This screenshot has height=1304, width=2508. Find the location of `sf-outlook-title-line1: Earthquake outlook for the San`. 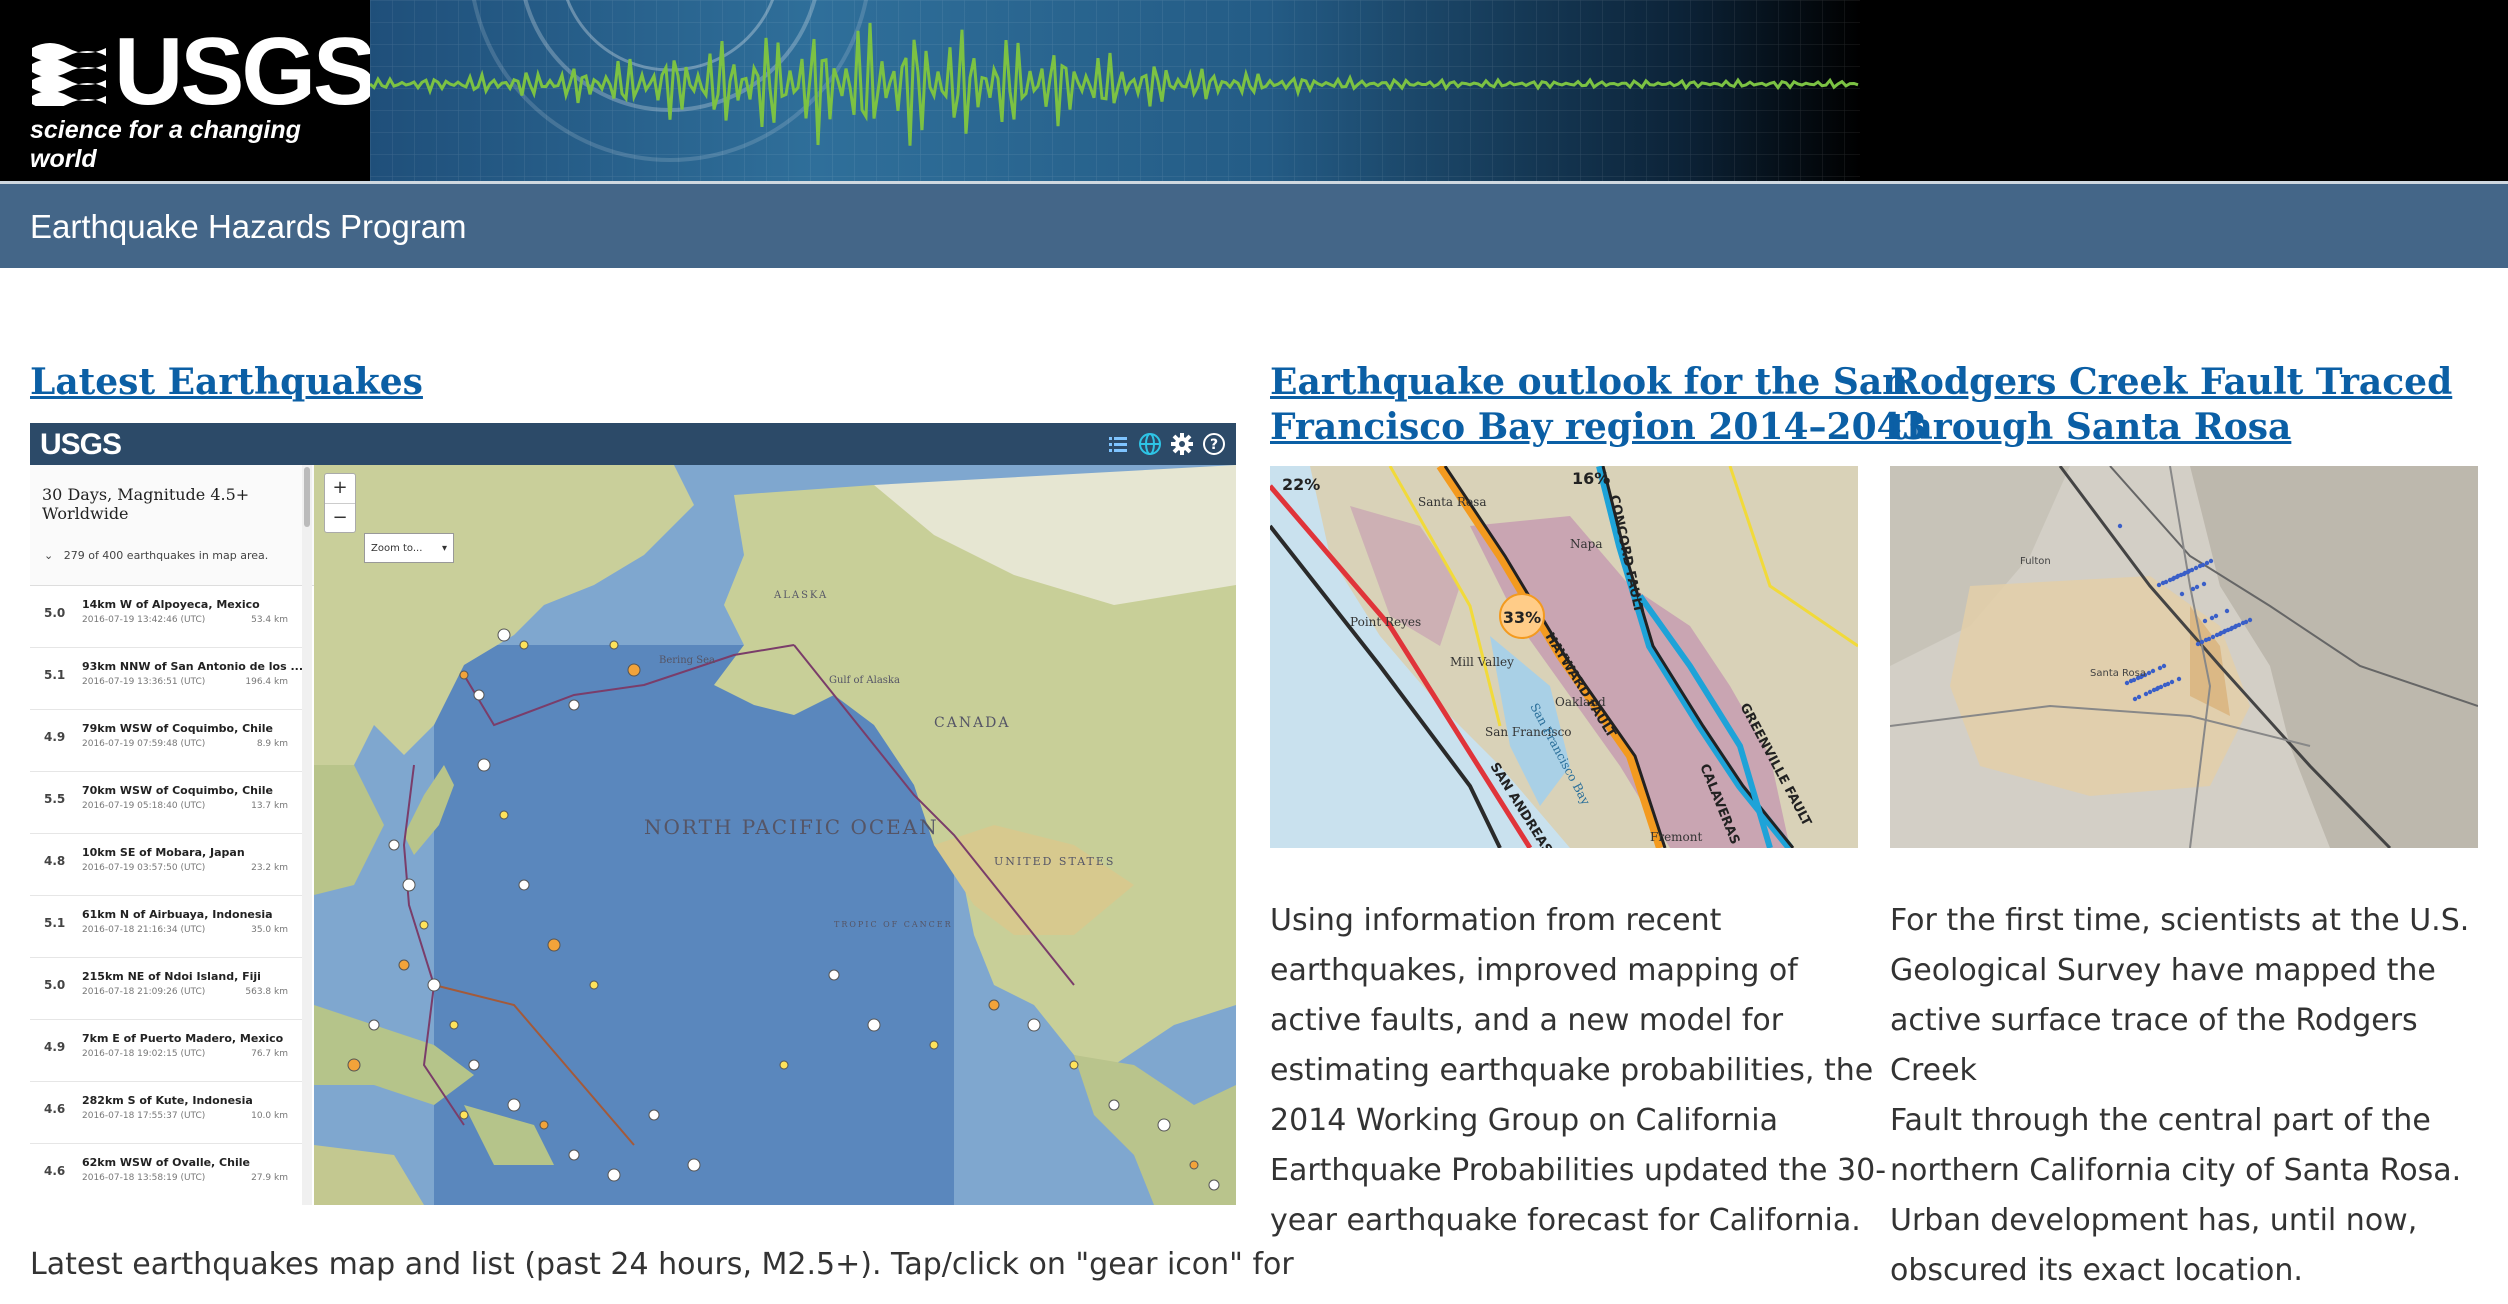

sf-outlook-title-line1: Earthquake outlook for the San is located at coordinates (1589, 382).